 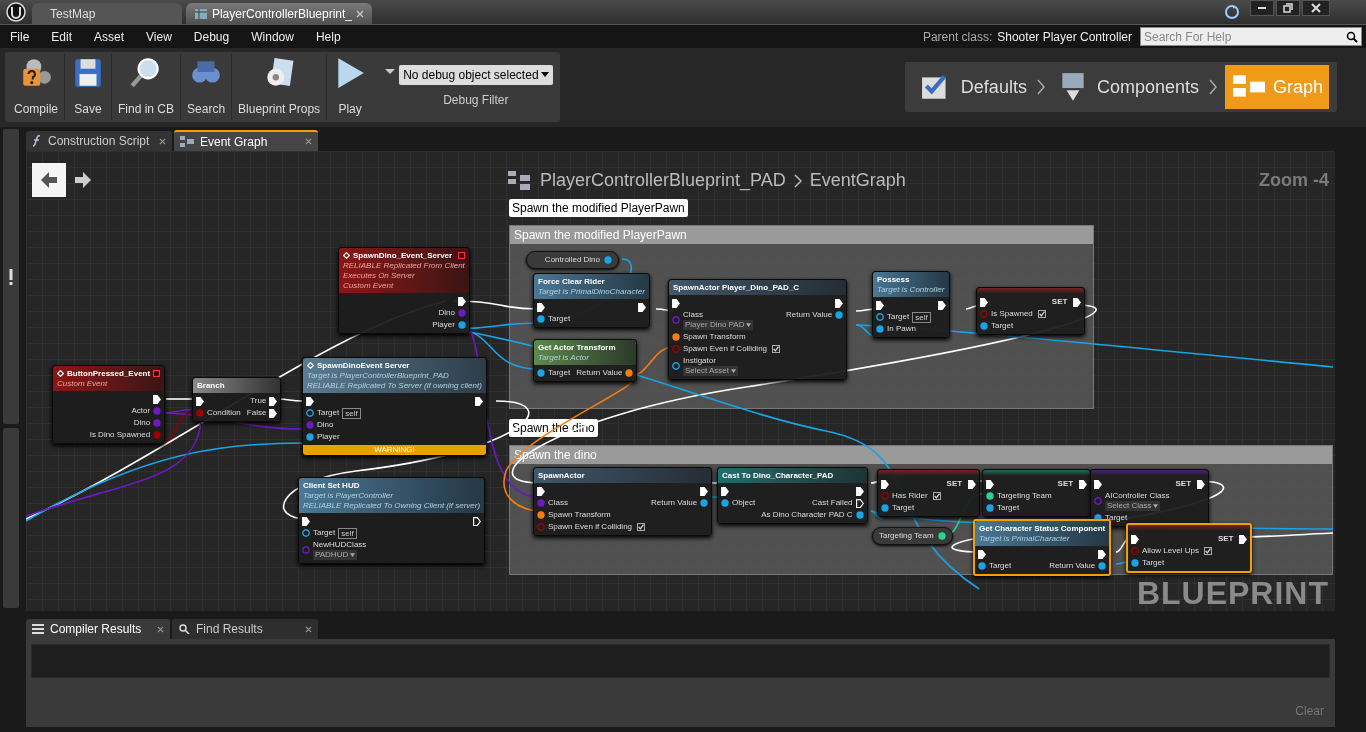 What do you see at coordinates (1189, 548) in the screenshot?
I see `blueprint-node: Allow Level Ups Target SET` at bounding box center [1189, 548].